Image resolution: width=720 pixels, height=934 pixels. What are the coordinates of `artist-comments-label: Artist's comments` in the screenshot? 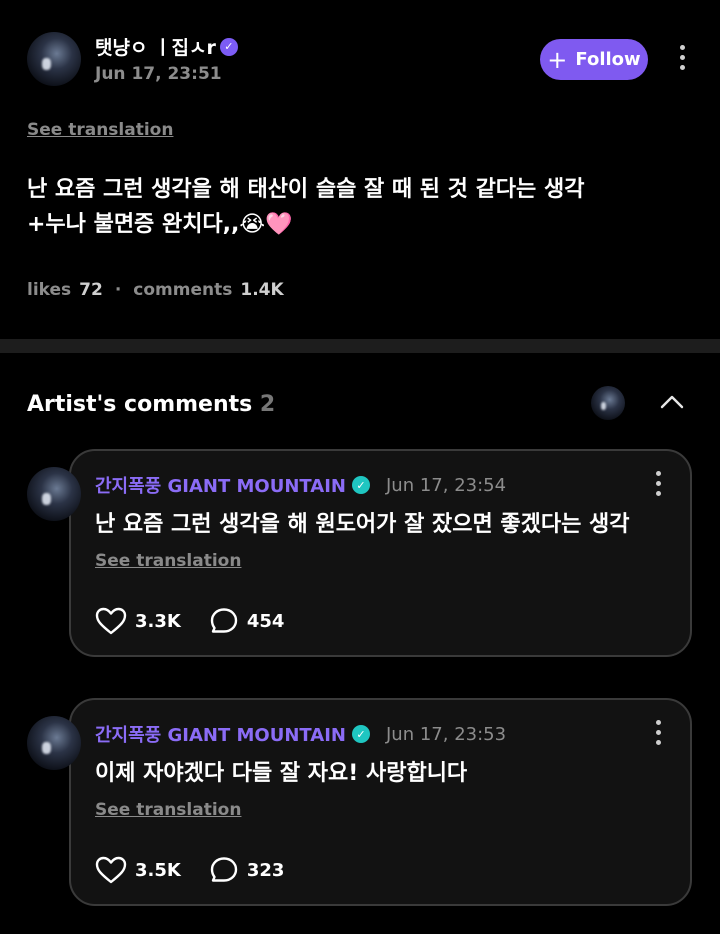 It's located at (140, 404).